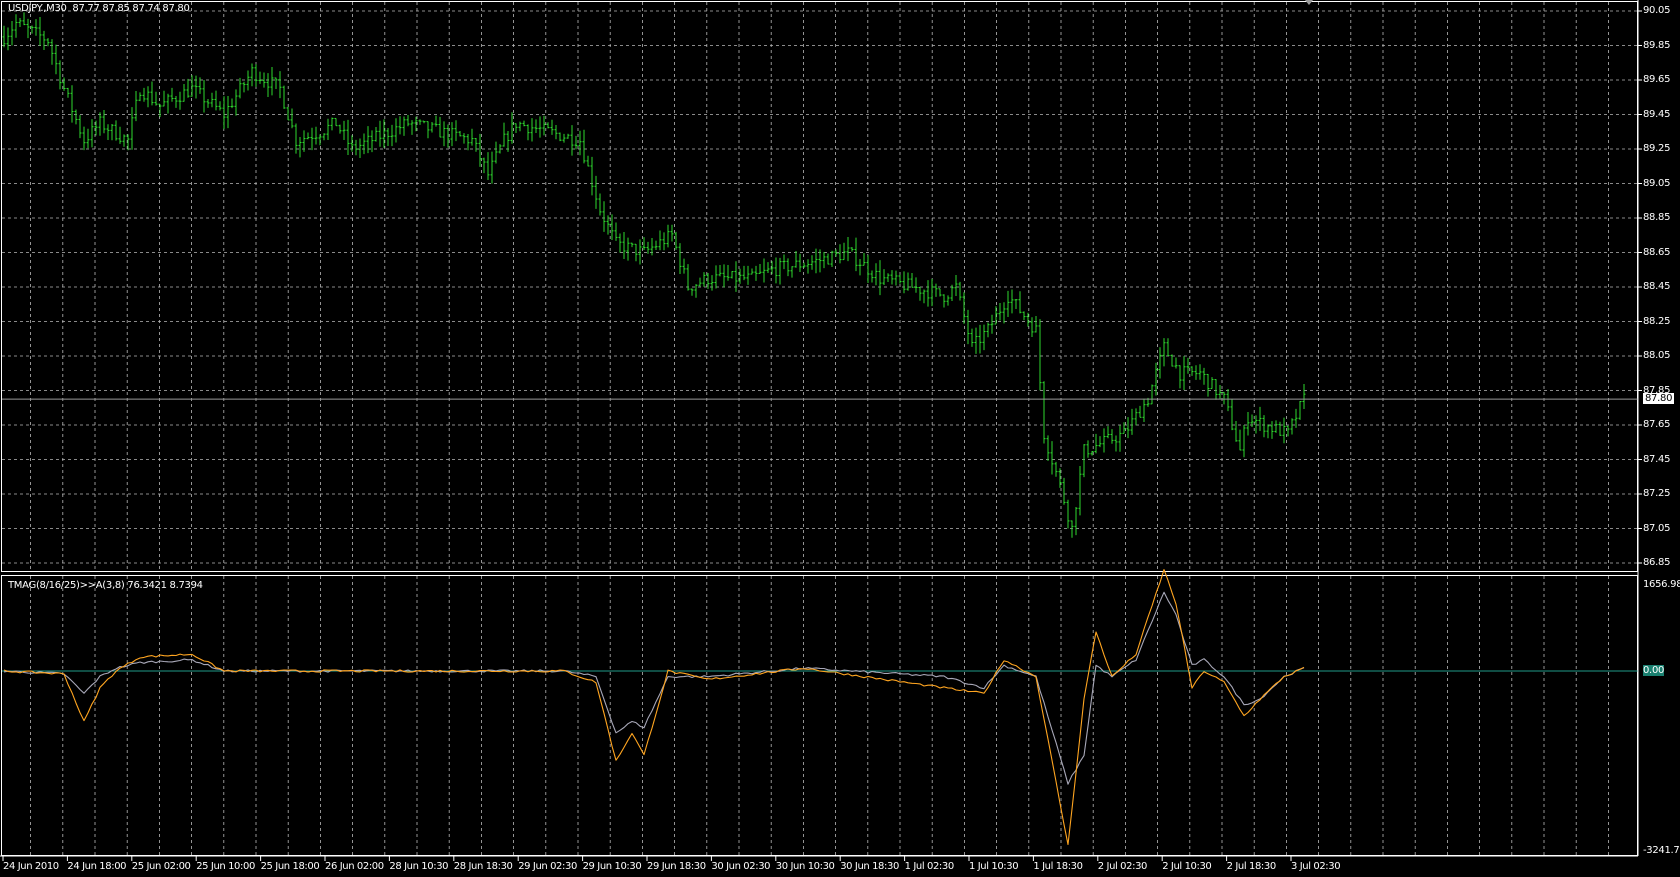 This screenshot has width=1680, height=877. What do you see at coordinates (1661, 850) in the screenshot?
I see `indicator-min-label: -3241.75` at bounding box center [1661, 850].